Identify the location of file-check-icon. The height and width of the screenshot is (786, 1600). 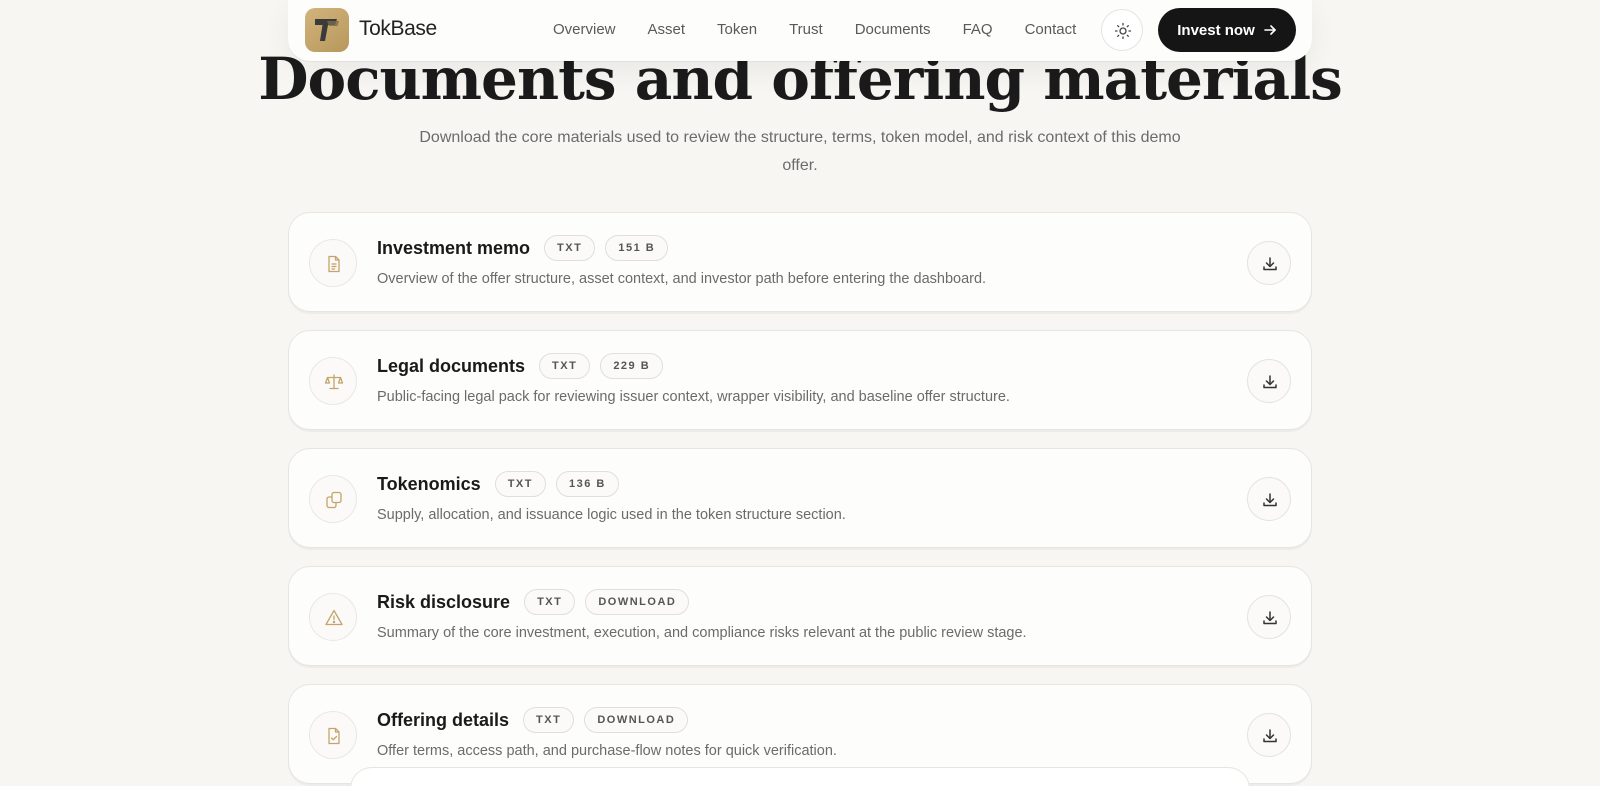
(334, 736).